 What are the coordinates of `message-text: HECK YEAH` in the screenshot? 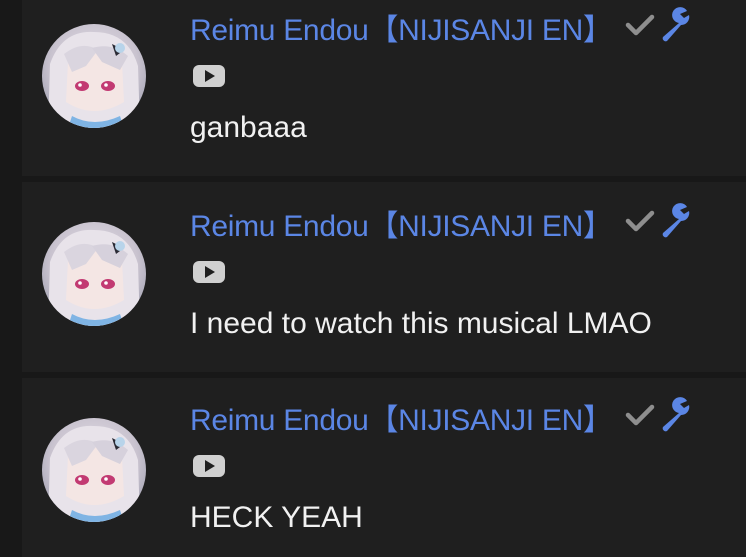 It's located at (276, 517).